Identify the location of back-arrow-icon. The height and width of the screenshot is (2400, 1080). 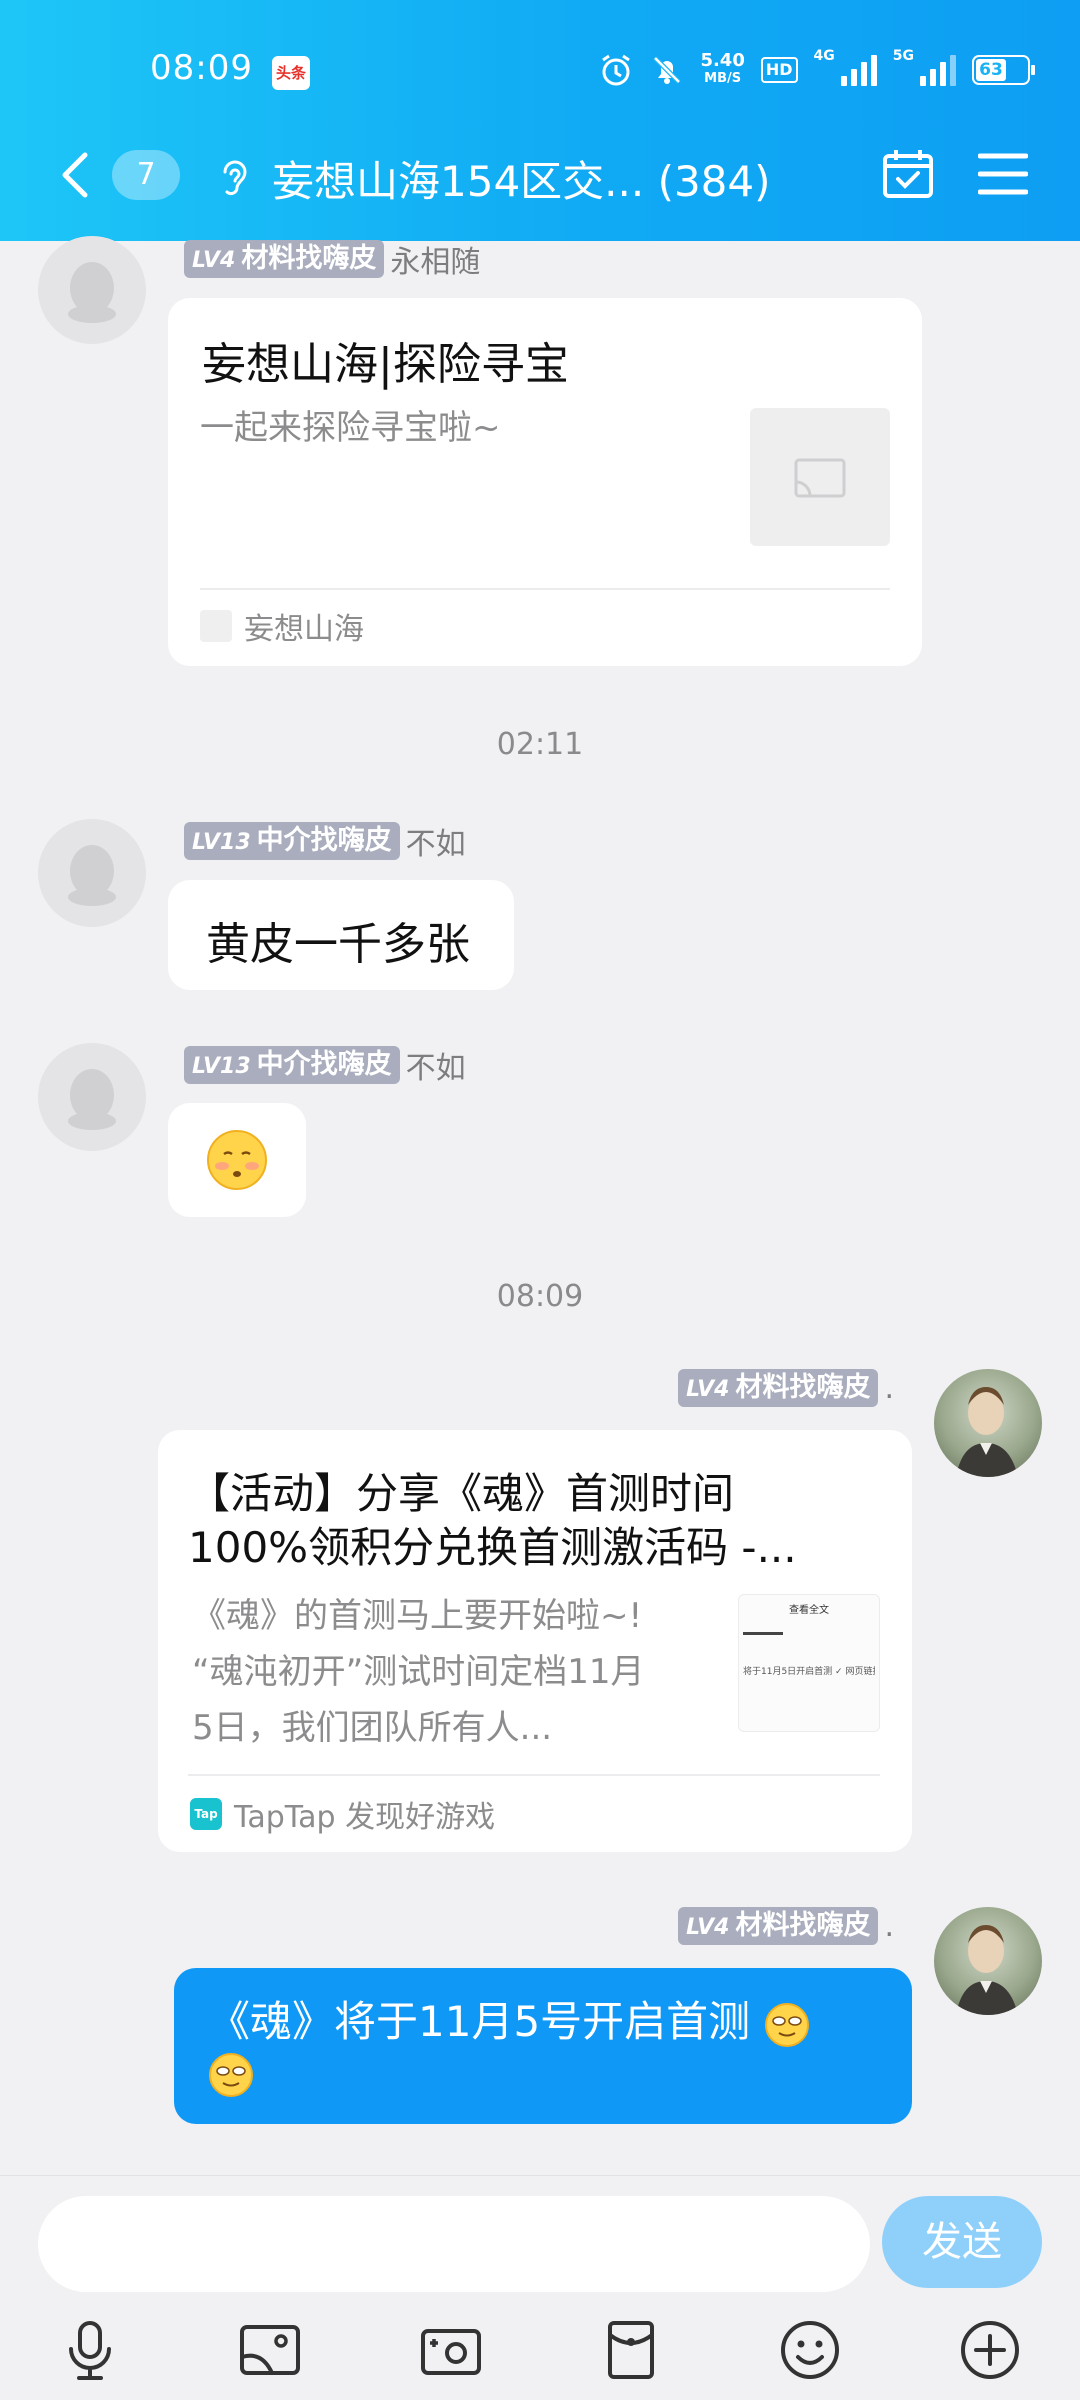
(75, 175).